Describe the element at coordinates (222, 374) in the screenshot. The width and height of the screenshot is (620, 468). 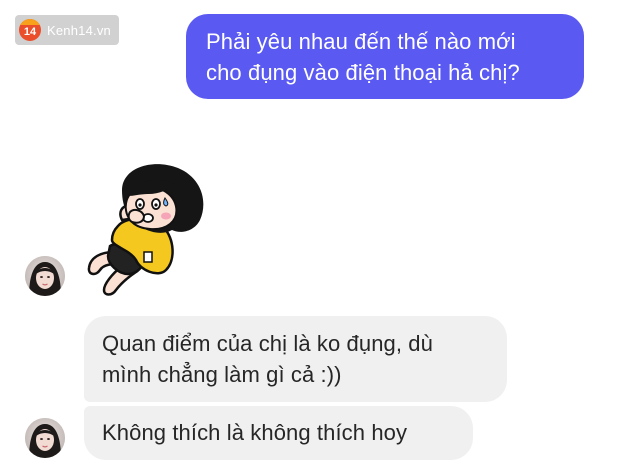
I see `message-line: mình chẳng làm gì cả :))` at that location.